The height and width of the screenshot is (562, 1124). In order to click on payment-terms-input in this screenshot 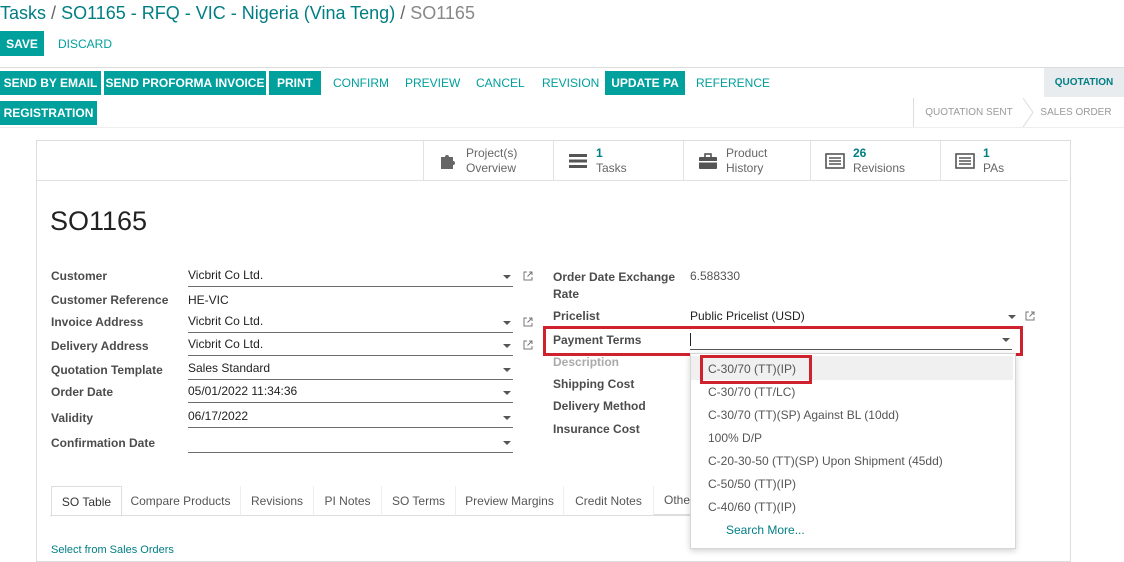, I will do `click(851, 340)`.